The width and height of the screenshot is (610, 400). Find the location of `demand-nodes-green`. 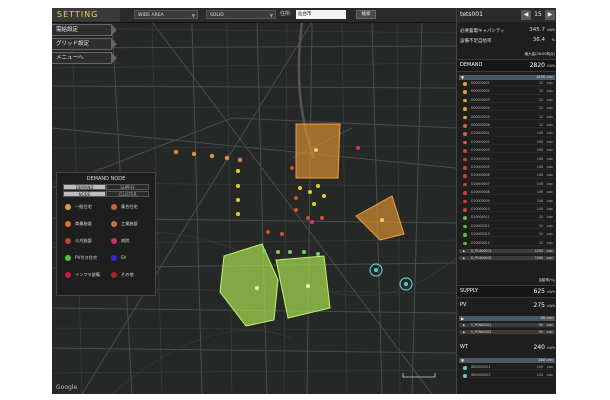

demand-nodes-green is located at coordinates (291, 252).